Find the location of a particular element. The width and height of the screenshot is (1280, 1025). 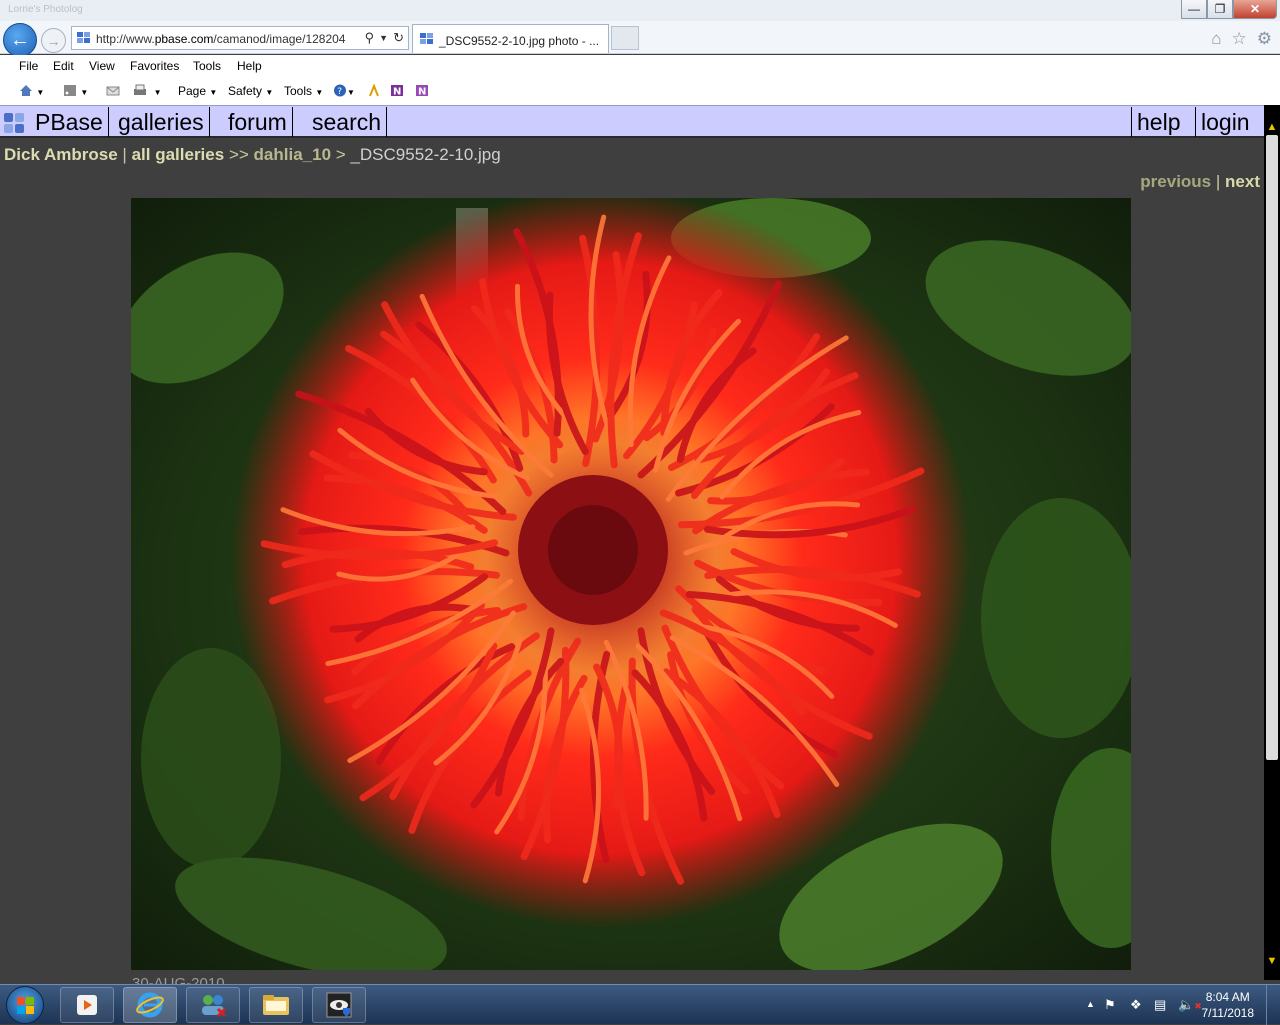

close-button: ✕ is located at coordinates (1255, 9).